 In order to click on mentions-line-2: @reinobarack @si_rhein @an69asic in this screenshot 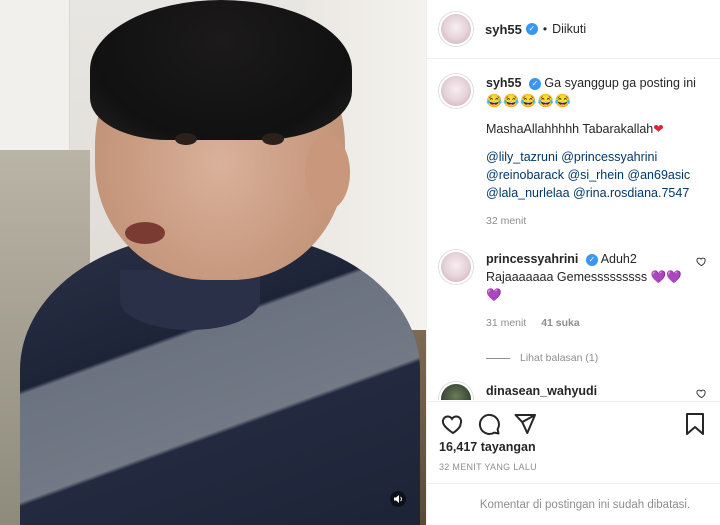, I will do `click(593, 175)`.